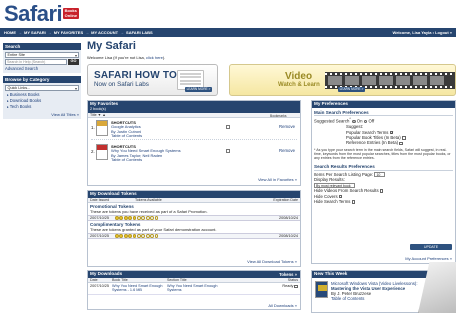 This screenshot has width=456, height=313. I want to click on nav-my-favorites: MY FAVORITES, so click(68, 32).